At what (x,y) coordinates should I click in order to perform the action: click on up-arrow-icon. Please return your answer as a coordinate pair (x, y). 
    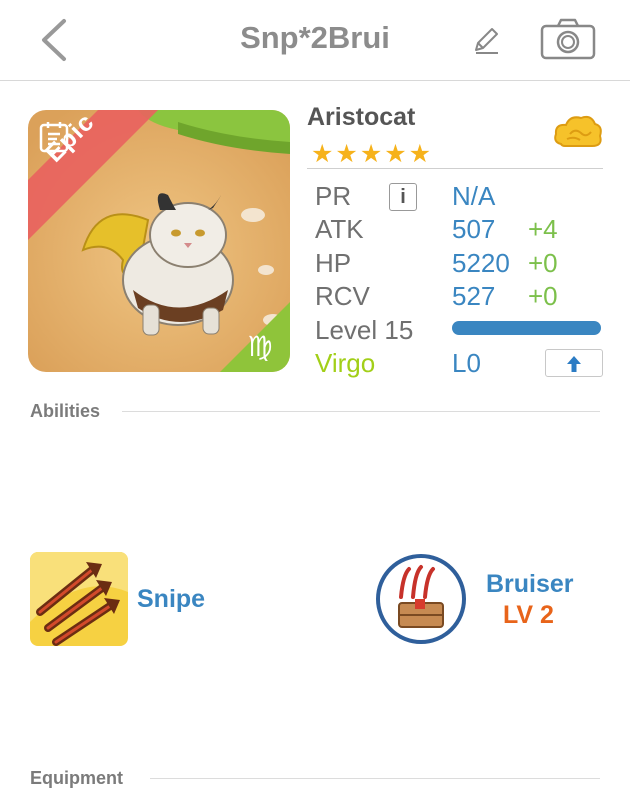
    Looking at the image, I should click on (574, 364).